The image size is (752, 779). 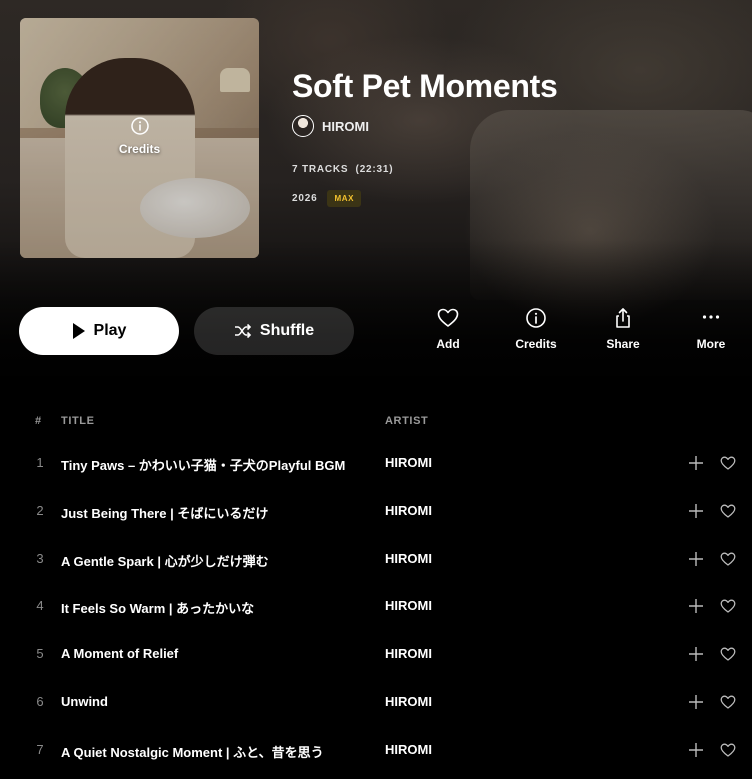 I want to click on track-row: 5 A Moment of Relief HIROMI, so click(x=376, y=654).